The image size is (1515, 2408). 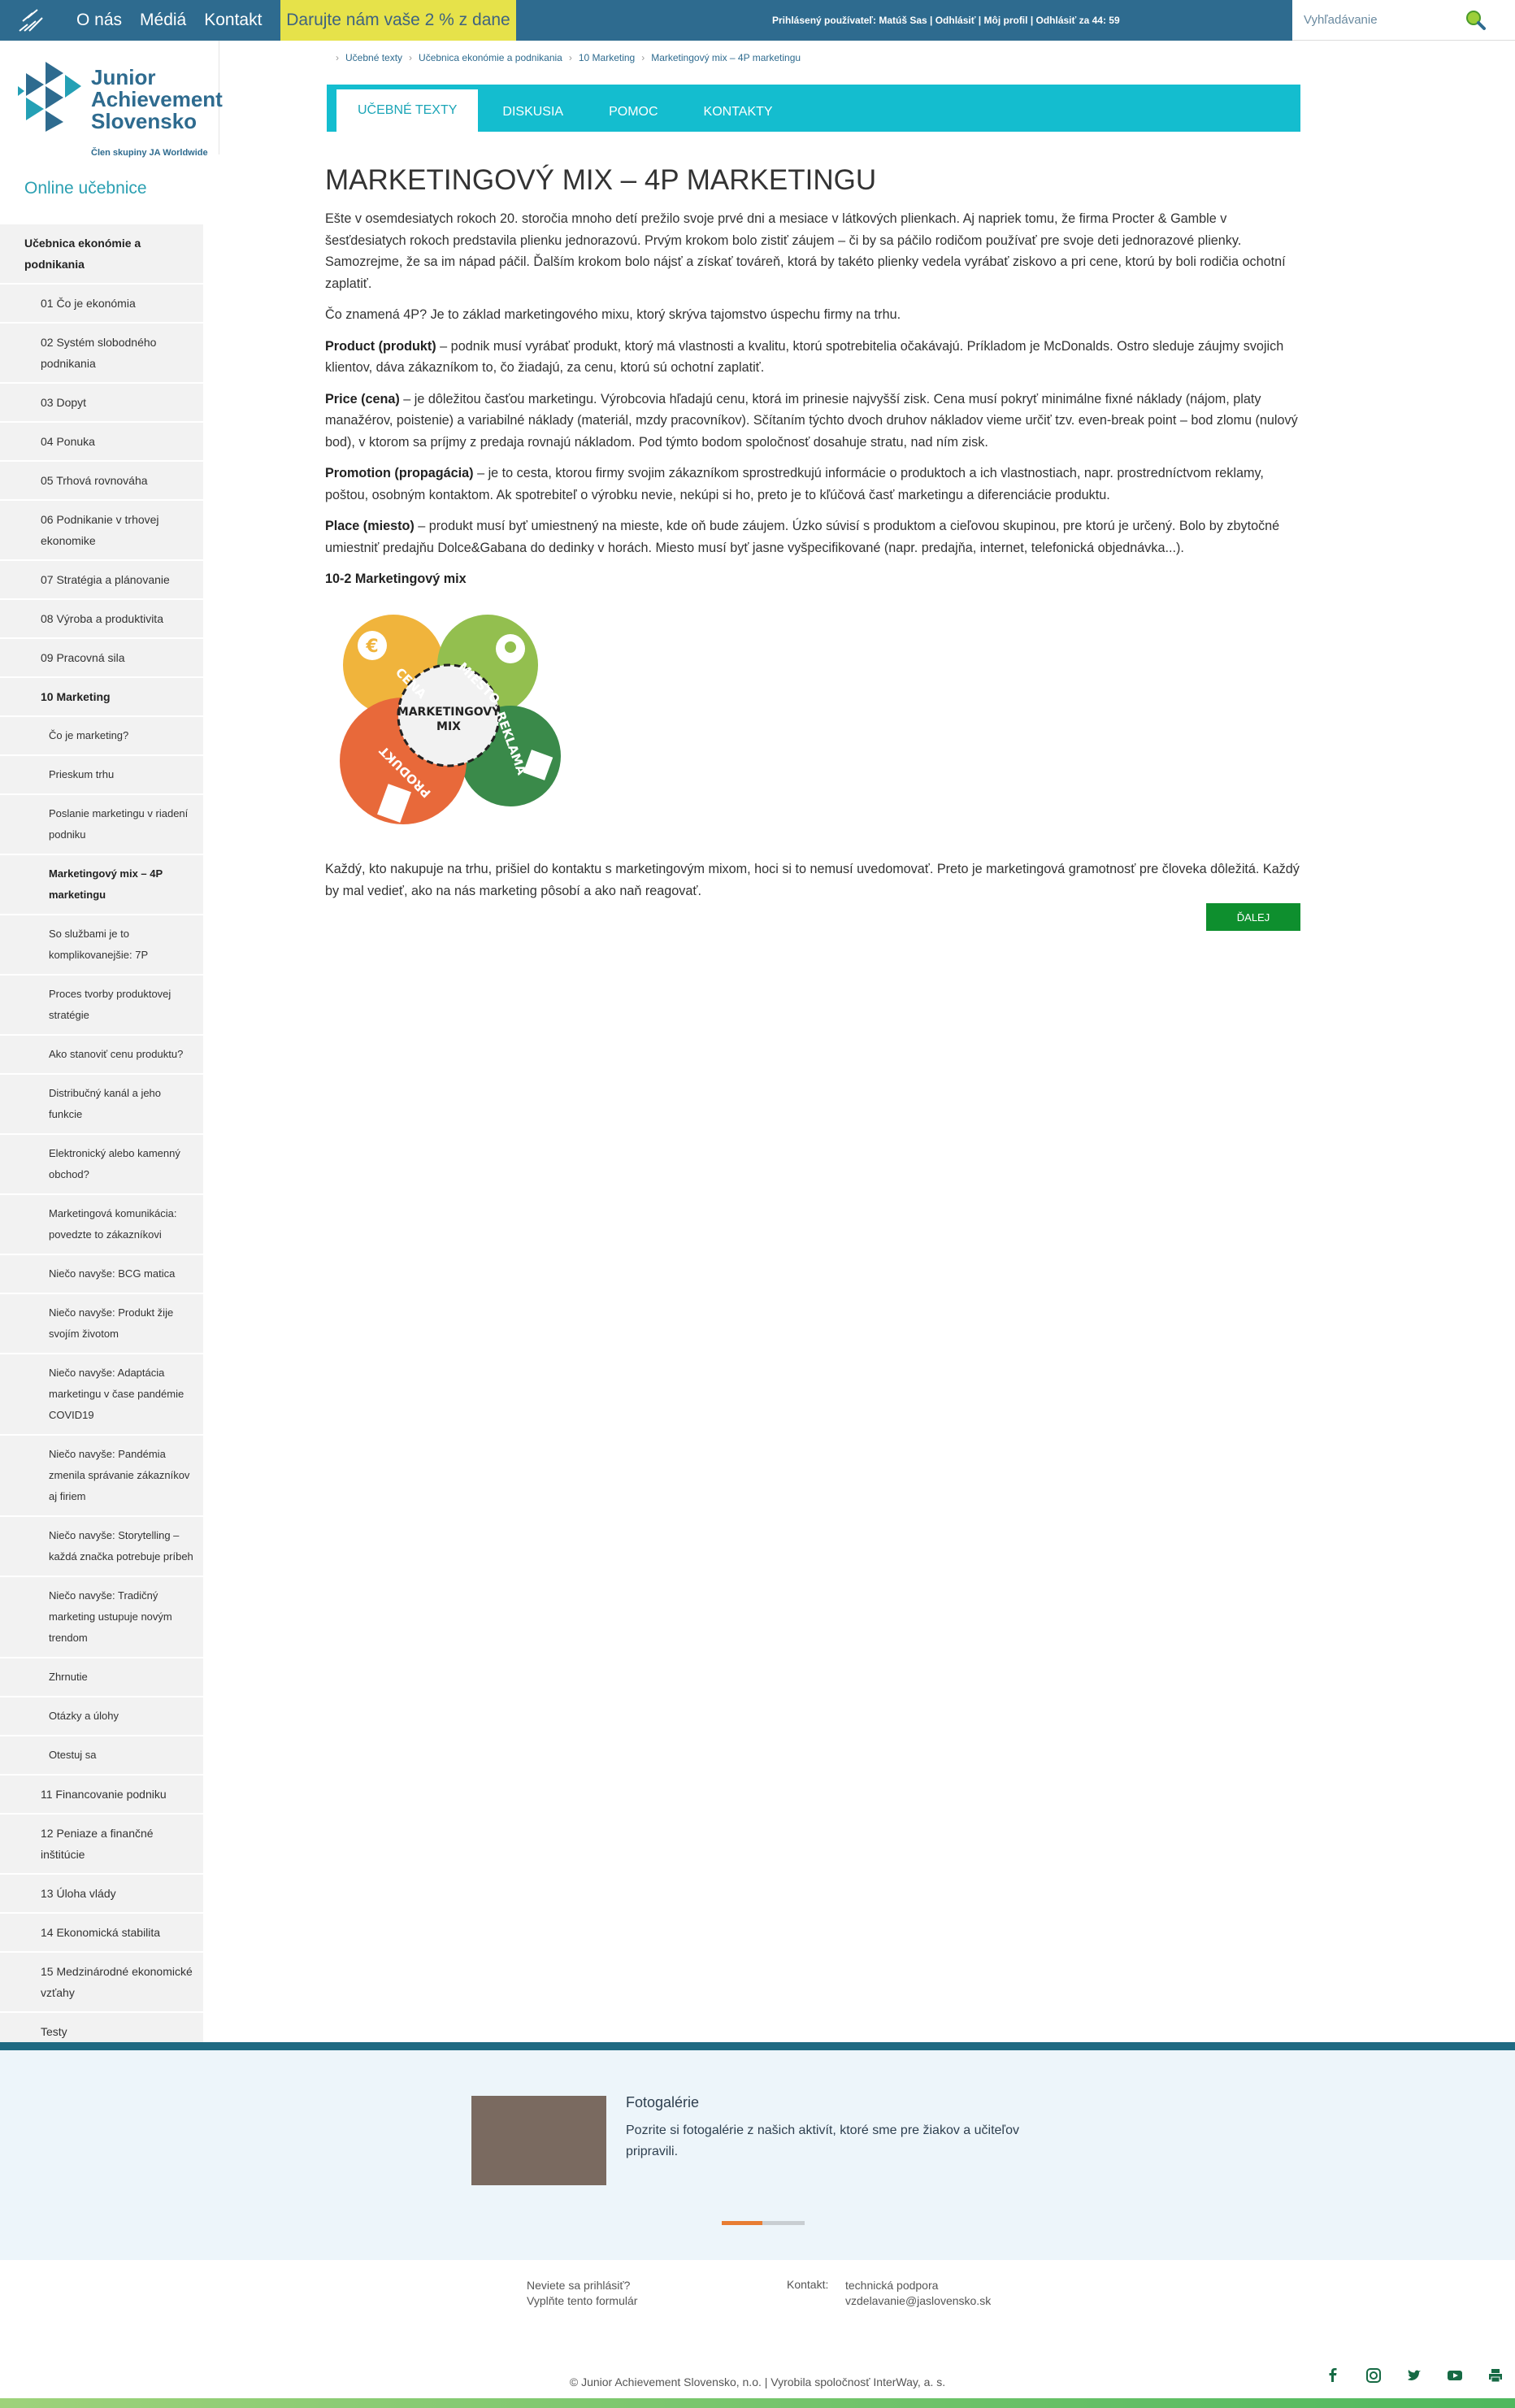 What do you see at coordinates (757, 2046) in the screenshot?
I see `footer-divider` at bounding box center [757, 2046].